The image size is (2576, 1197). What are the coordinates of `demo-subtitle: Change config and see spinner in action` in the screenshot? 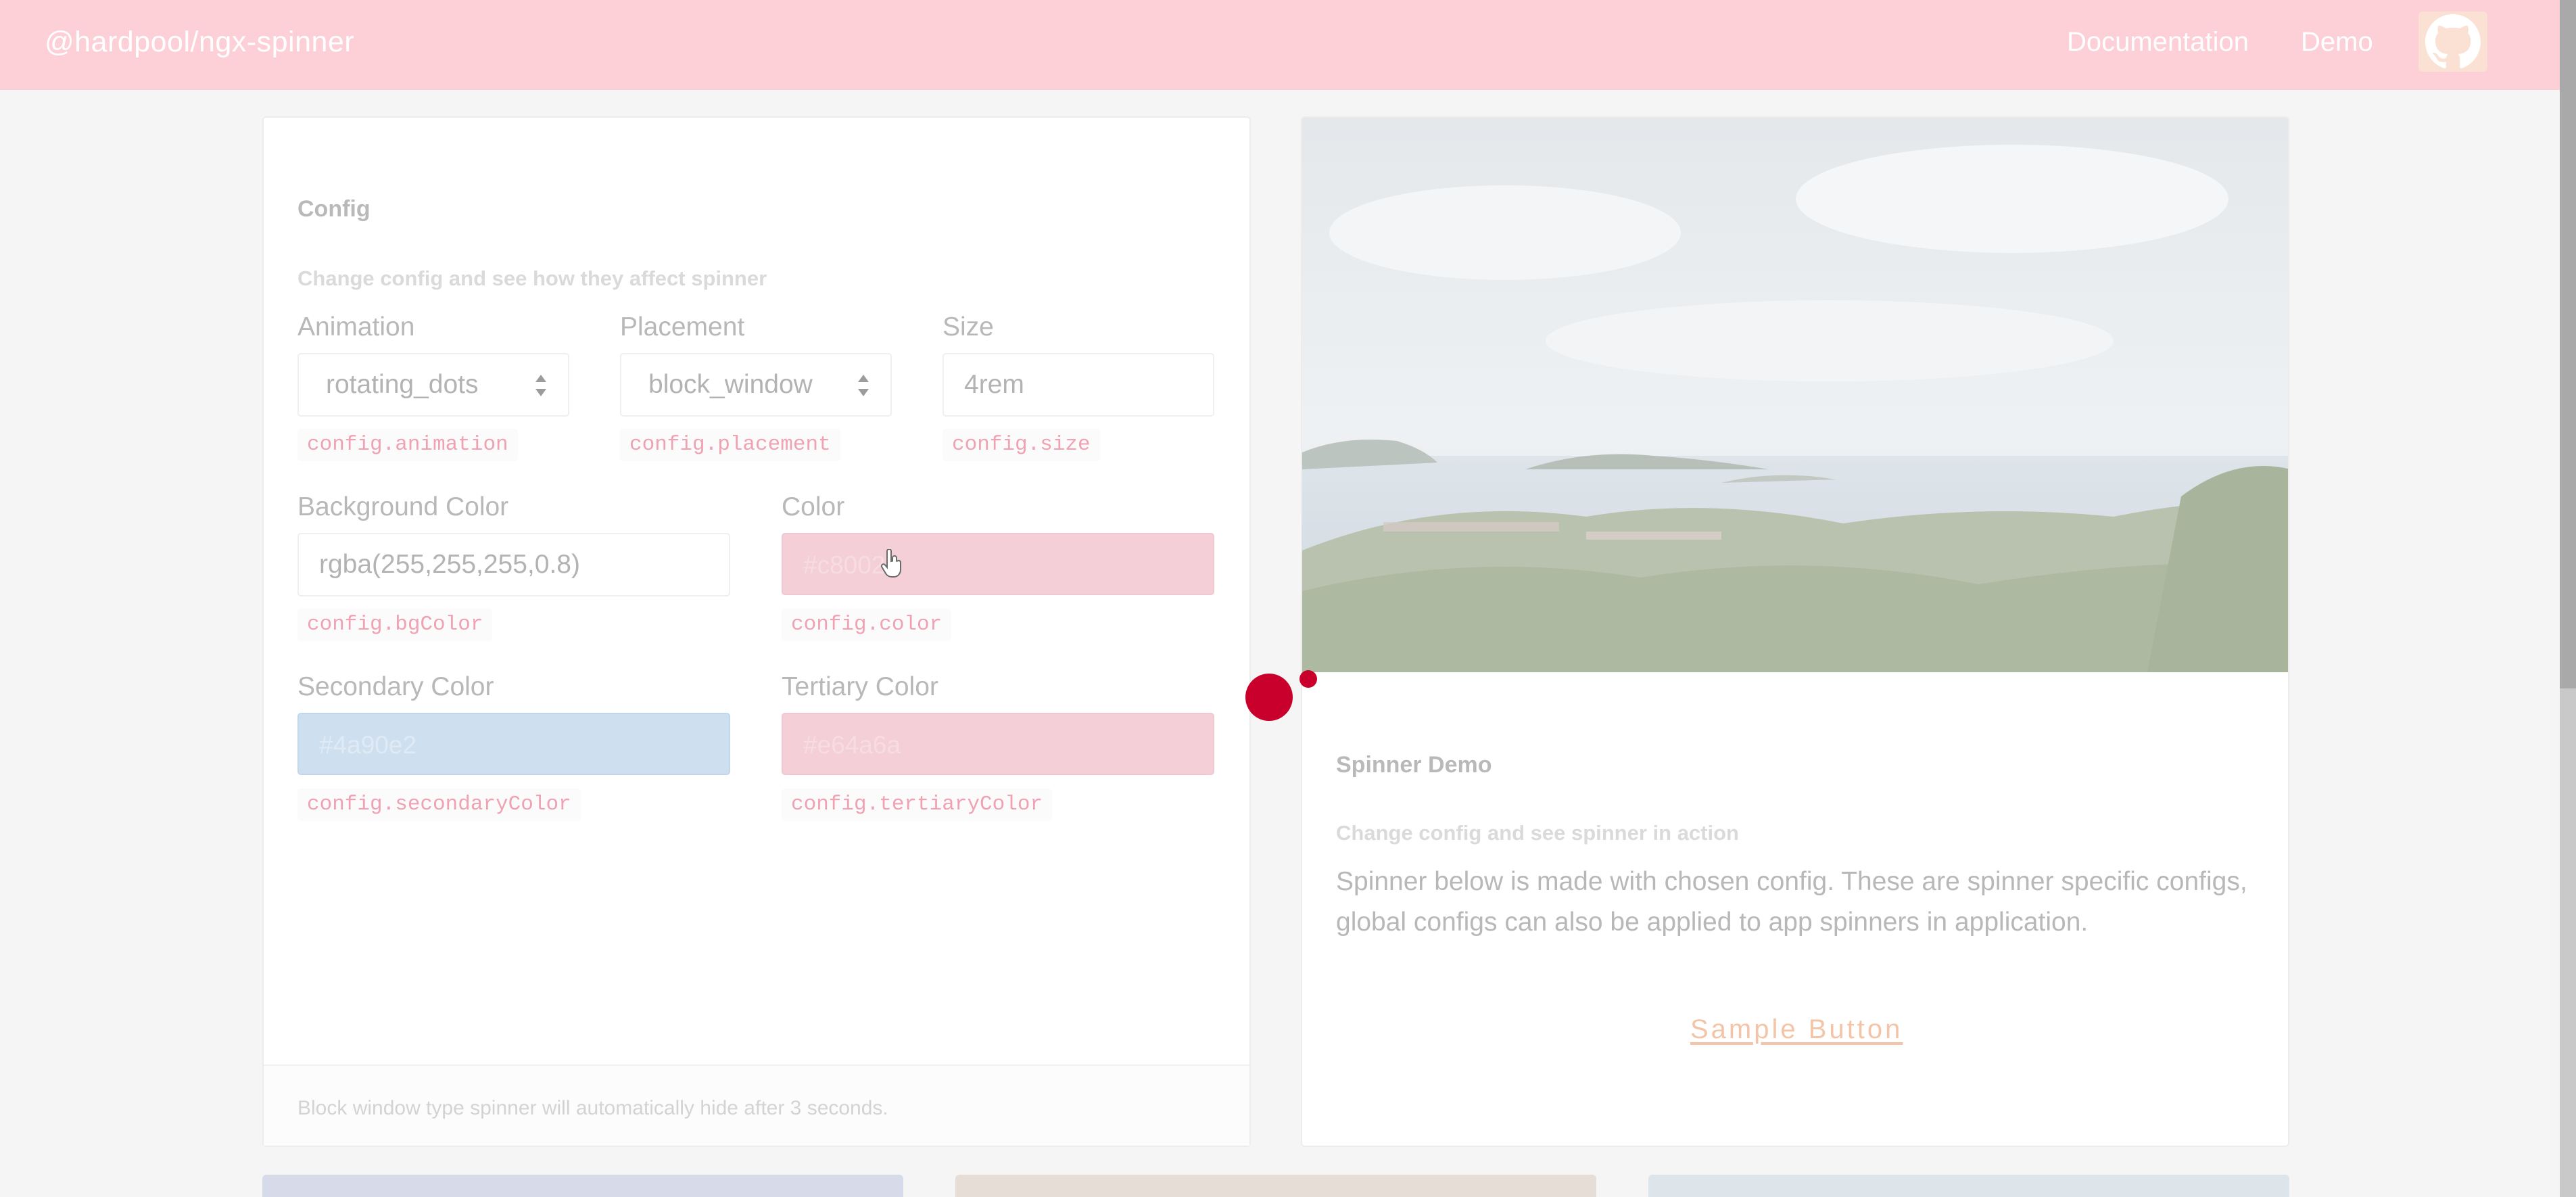 It's located at (1537, 833).